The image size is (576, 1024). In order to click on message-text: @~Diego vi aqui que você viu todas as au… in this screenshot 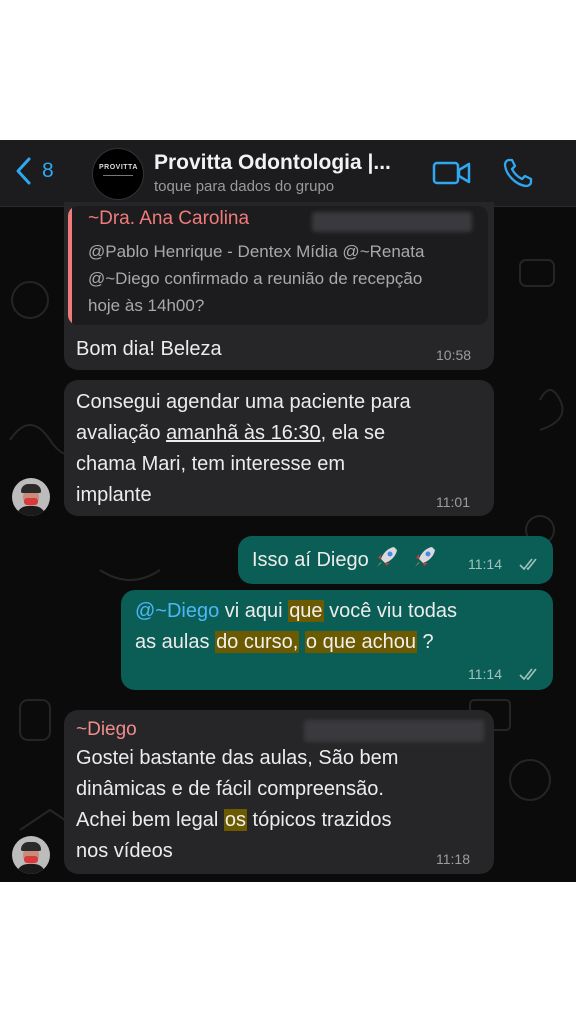, I will do `click(340, 627)`.